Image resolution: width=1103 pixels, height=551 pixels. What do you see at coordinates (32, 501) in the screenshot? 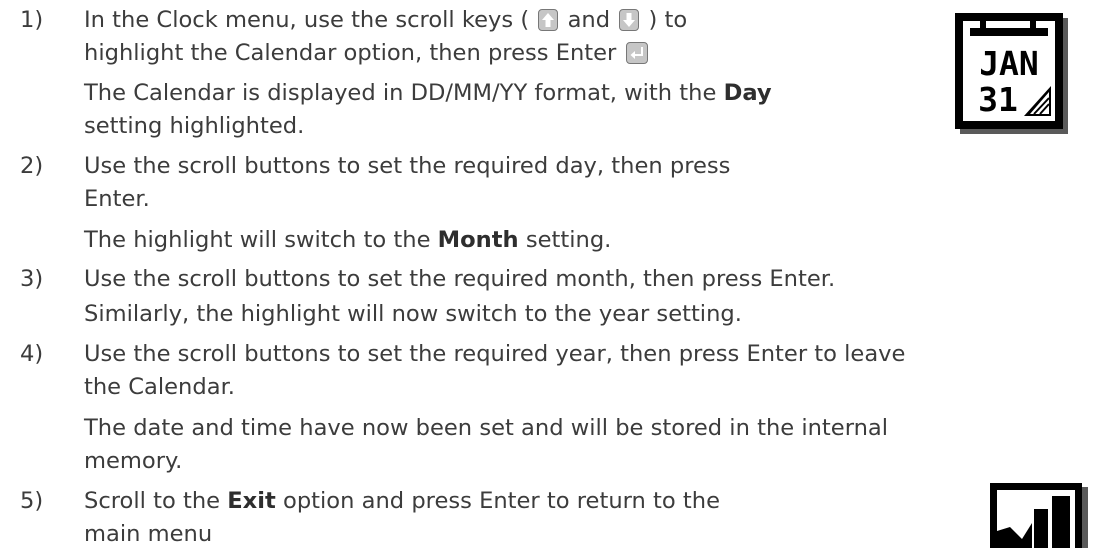
I see `step-number: 5)` at bounding box center [32, 501].